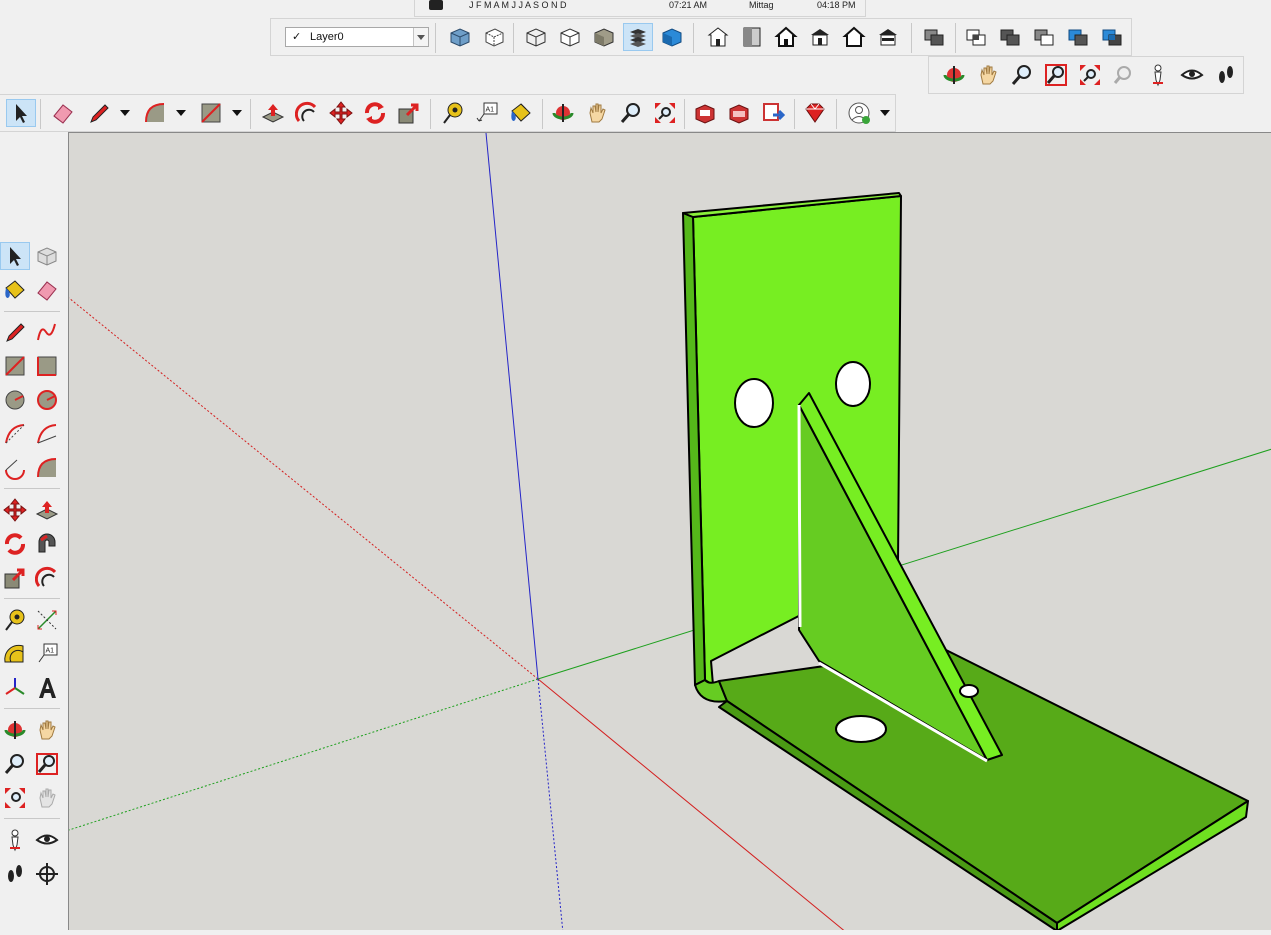 The image size is (1271, 935). What do you see at coordinates (47, 468) in the screenshot?
I see `pie-button` at bounding box center [47, 468].